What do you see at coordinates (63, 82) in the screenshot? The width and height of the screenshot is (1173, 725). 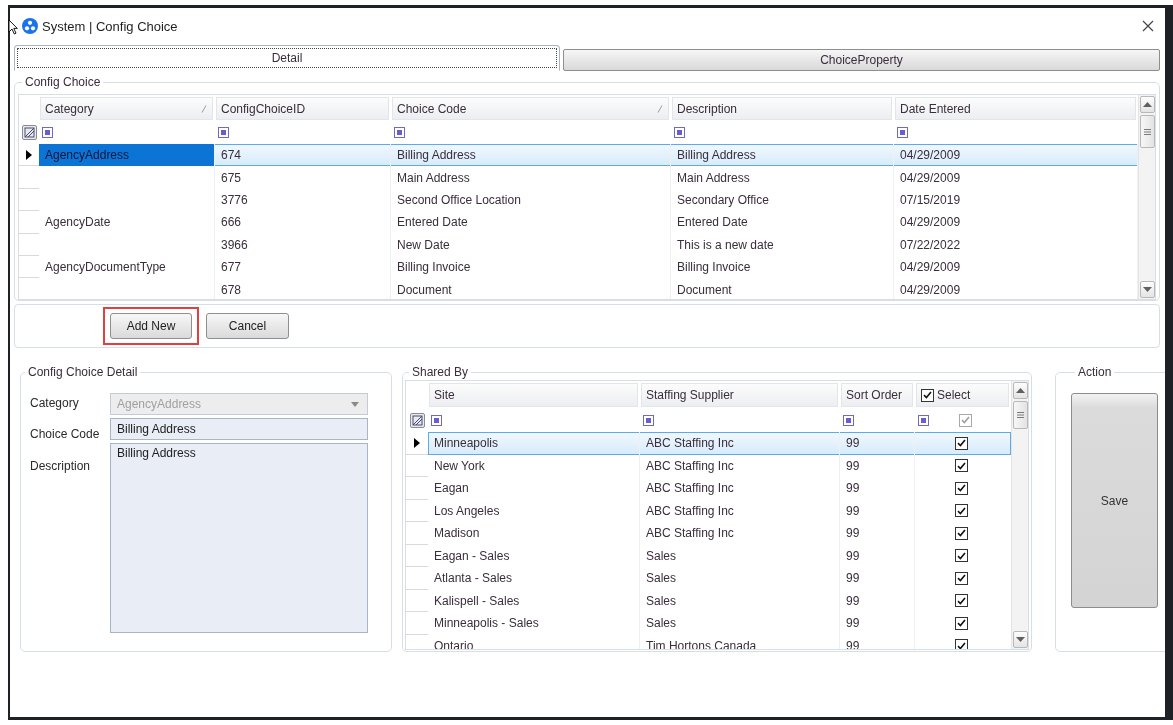 I see `group-title: Config Choice` at bounding box center [63, 82].